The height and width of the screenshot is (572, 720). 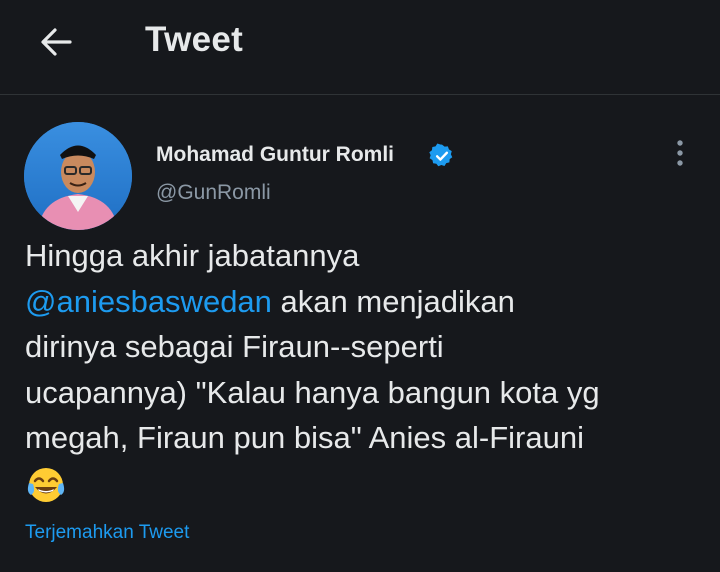 I want to click on tweet-line: megah, Firaun pun bisa" Anies al-Firauni, so click(x=304, y=437).